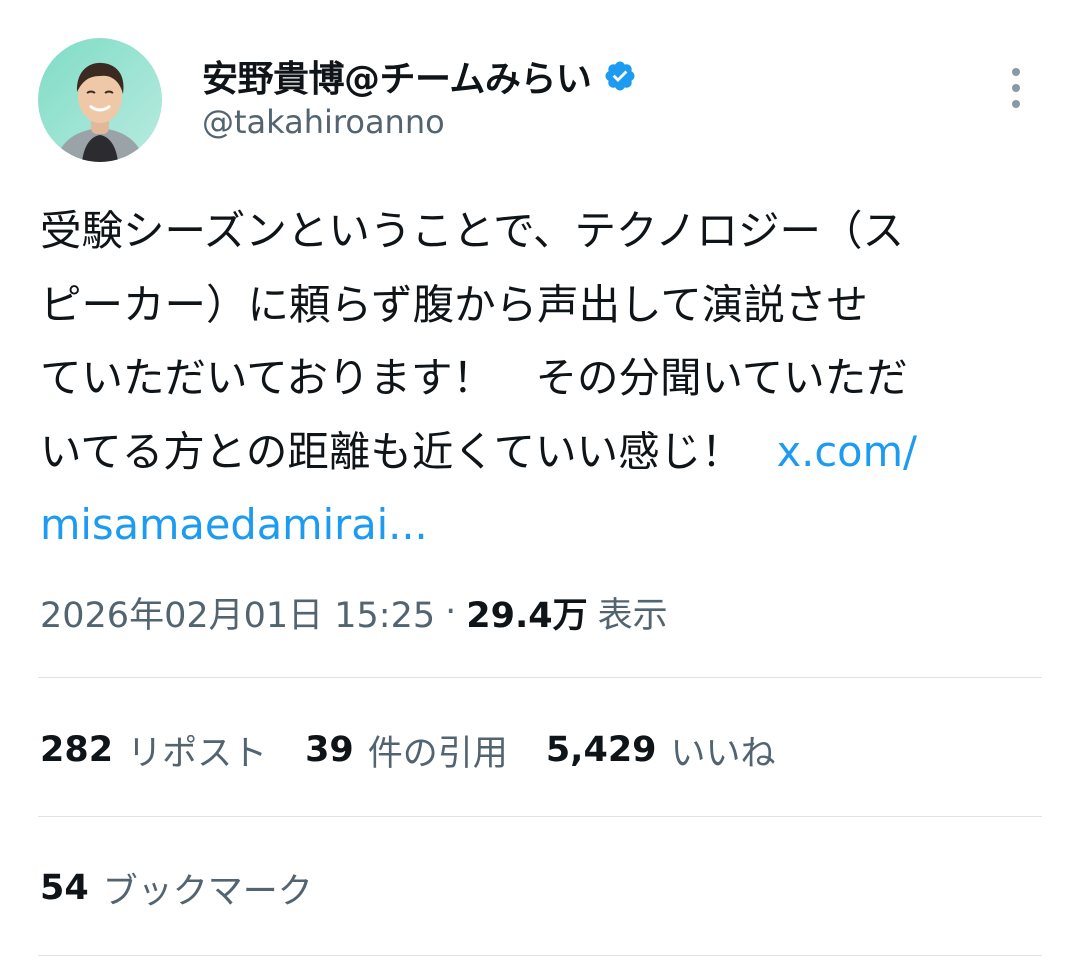  What do you see at coordinates (474, 377) in the screenshot?
I see `tweet-text-line: ていただいております！ その分聞いていただ` at bounding box center [474, 377].